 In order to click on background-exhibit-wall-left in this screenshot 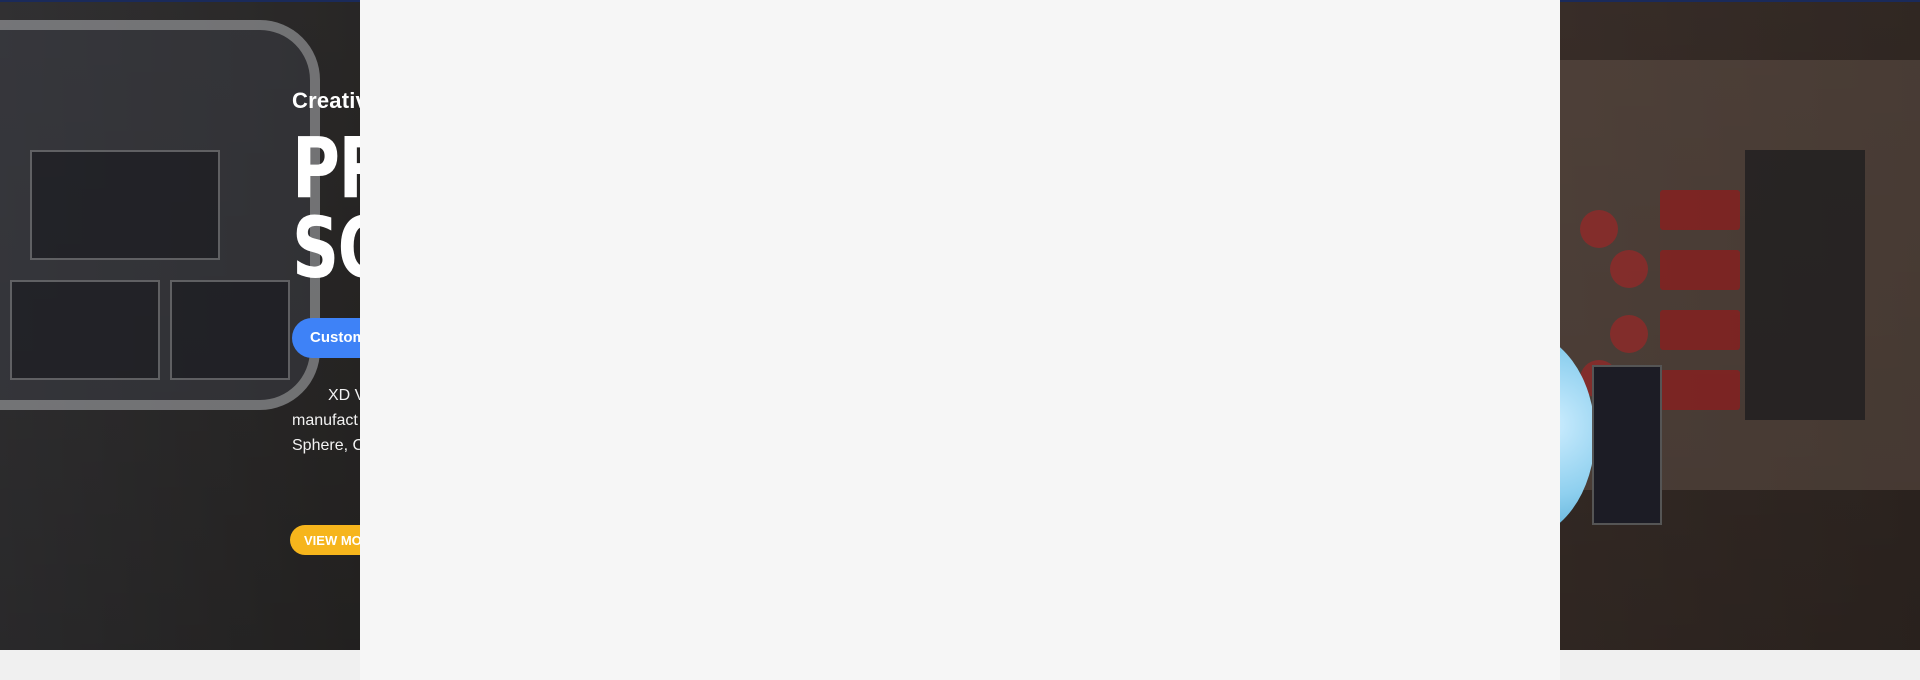, I will do `click(160, 215)`.